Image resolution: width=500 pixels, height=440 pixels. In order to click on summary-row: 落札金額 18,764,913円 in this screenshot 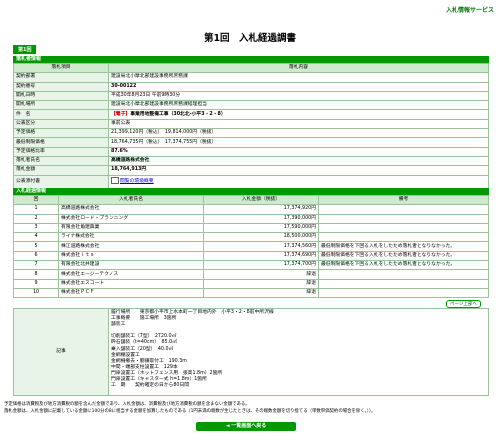, I will do `click(251, 170)`.